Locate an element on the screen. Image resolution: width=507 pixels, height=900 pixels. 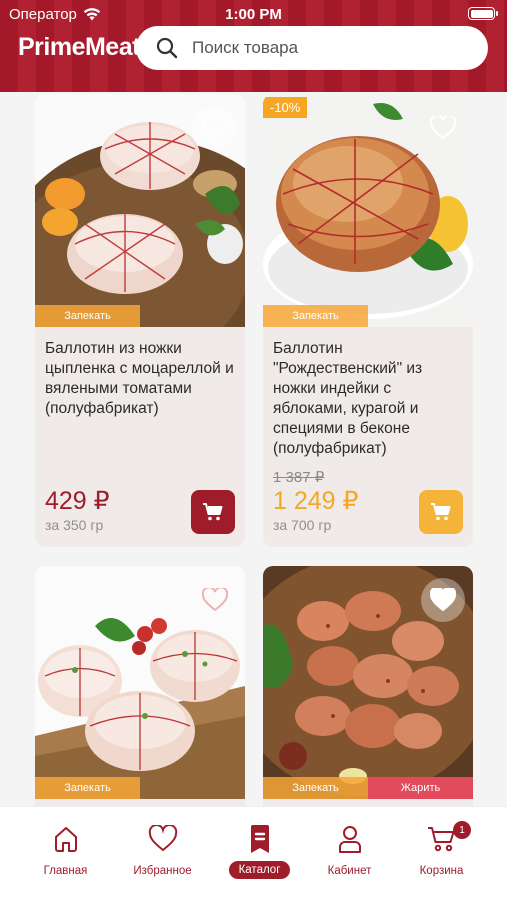
tab-home: Главная is located at coordinates (65, 853).